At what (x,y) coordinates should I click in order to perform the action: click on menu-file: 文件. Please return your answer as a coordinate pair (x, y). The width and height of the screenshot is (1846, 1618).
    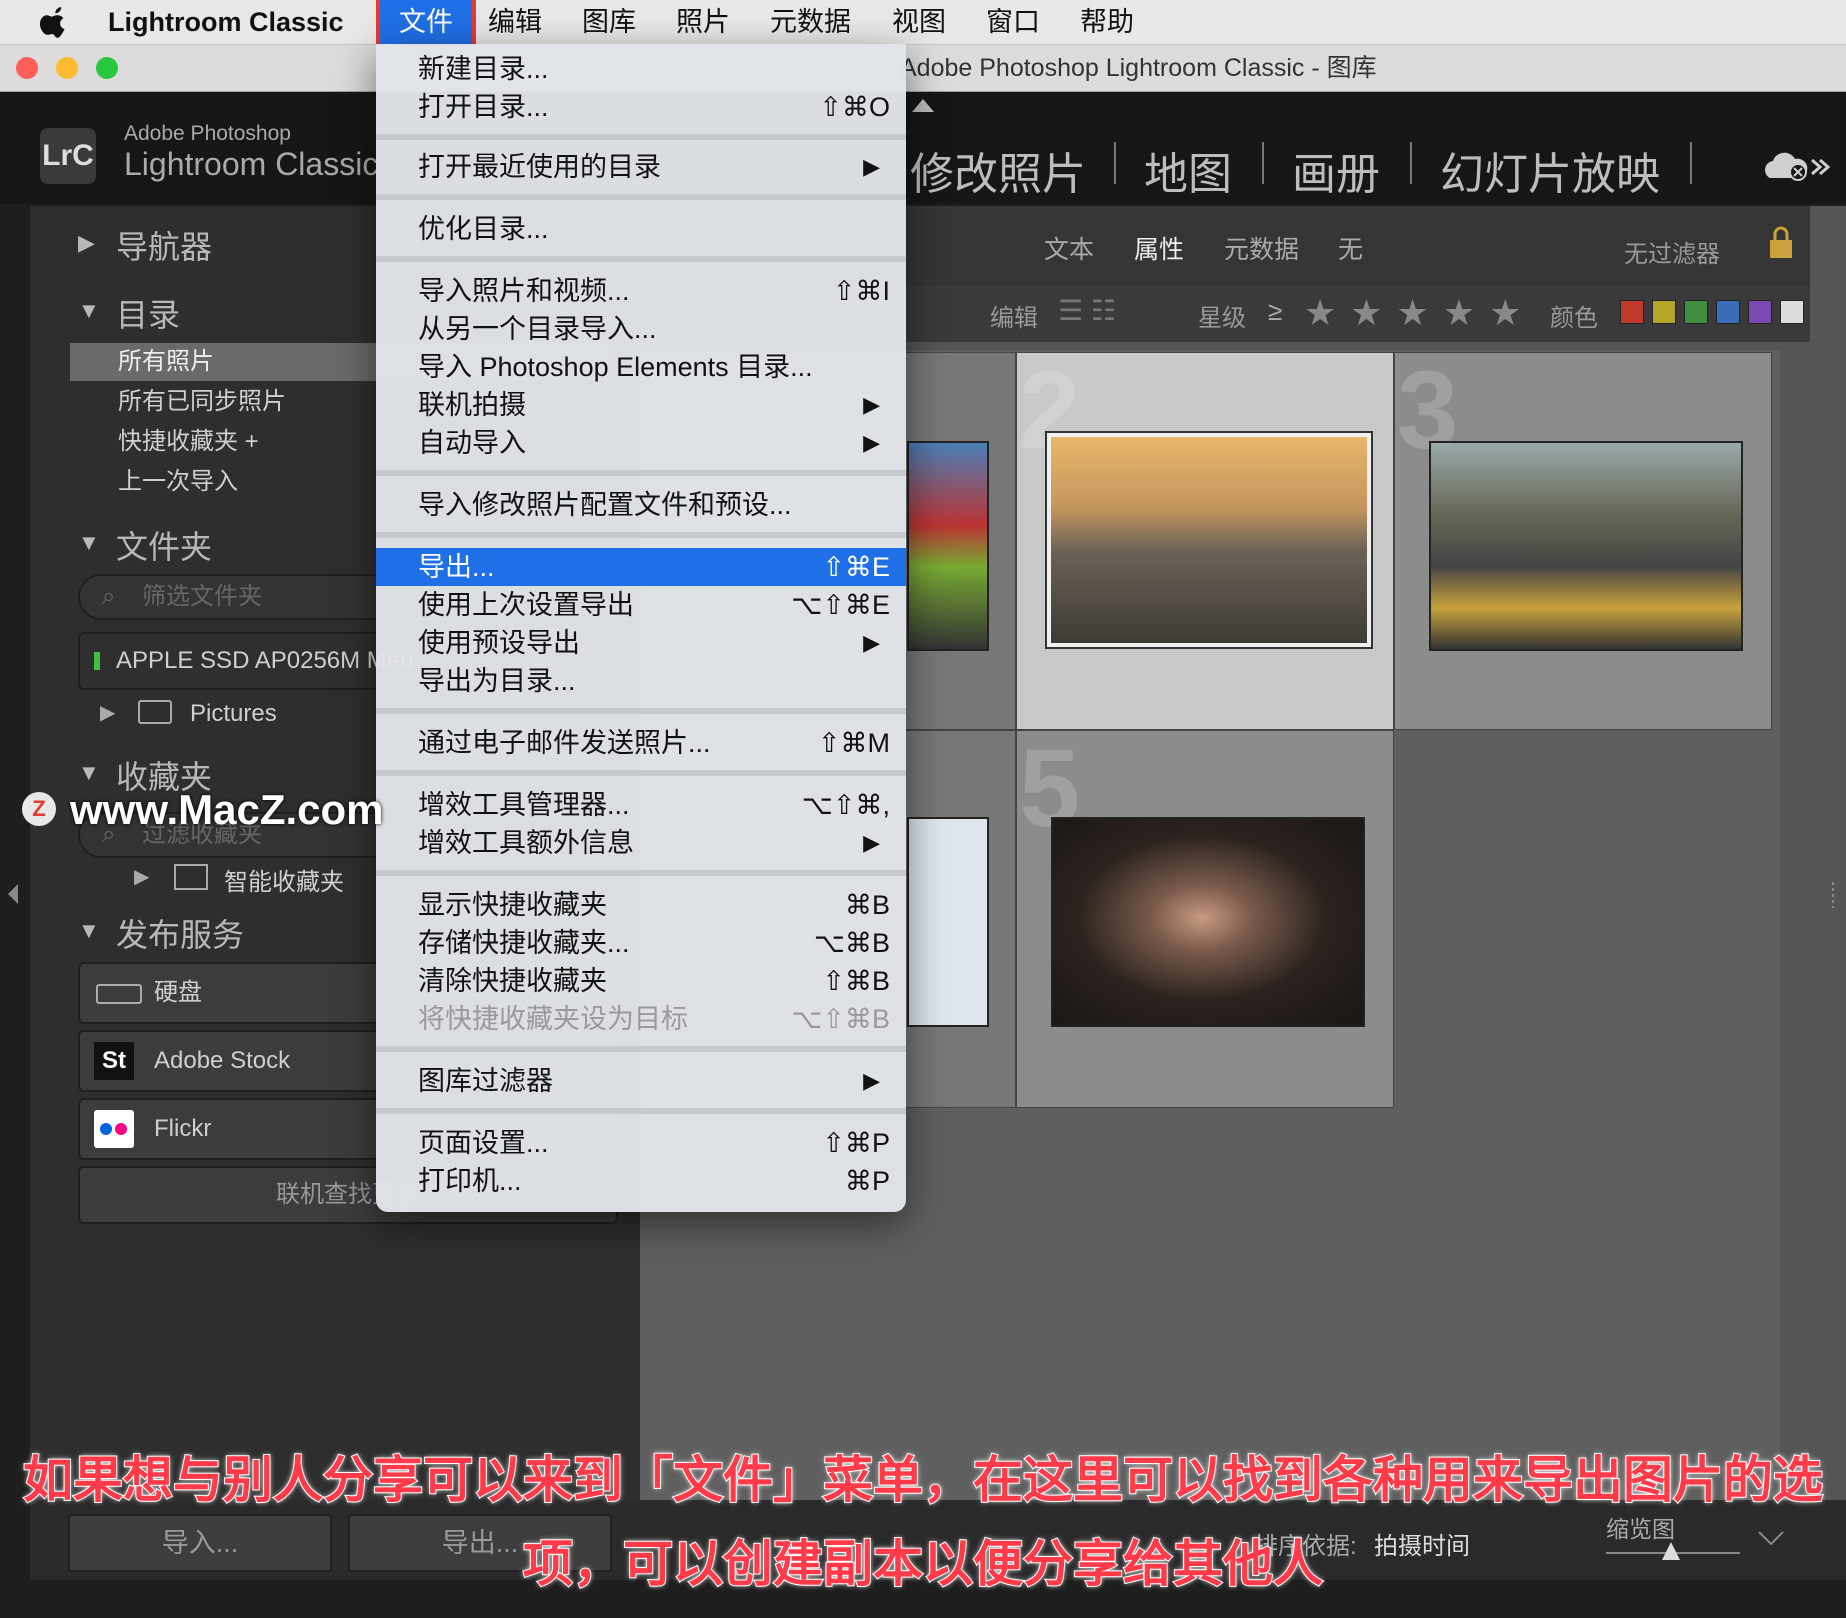
    Looking at the image, I should click on (426, 22).